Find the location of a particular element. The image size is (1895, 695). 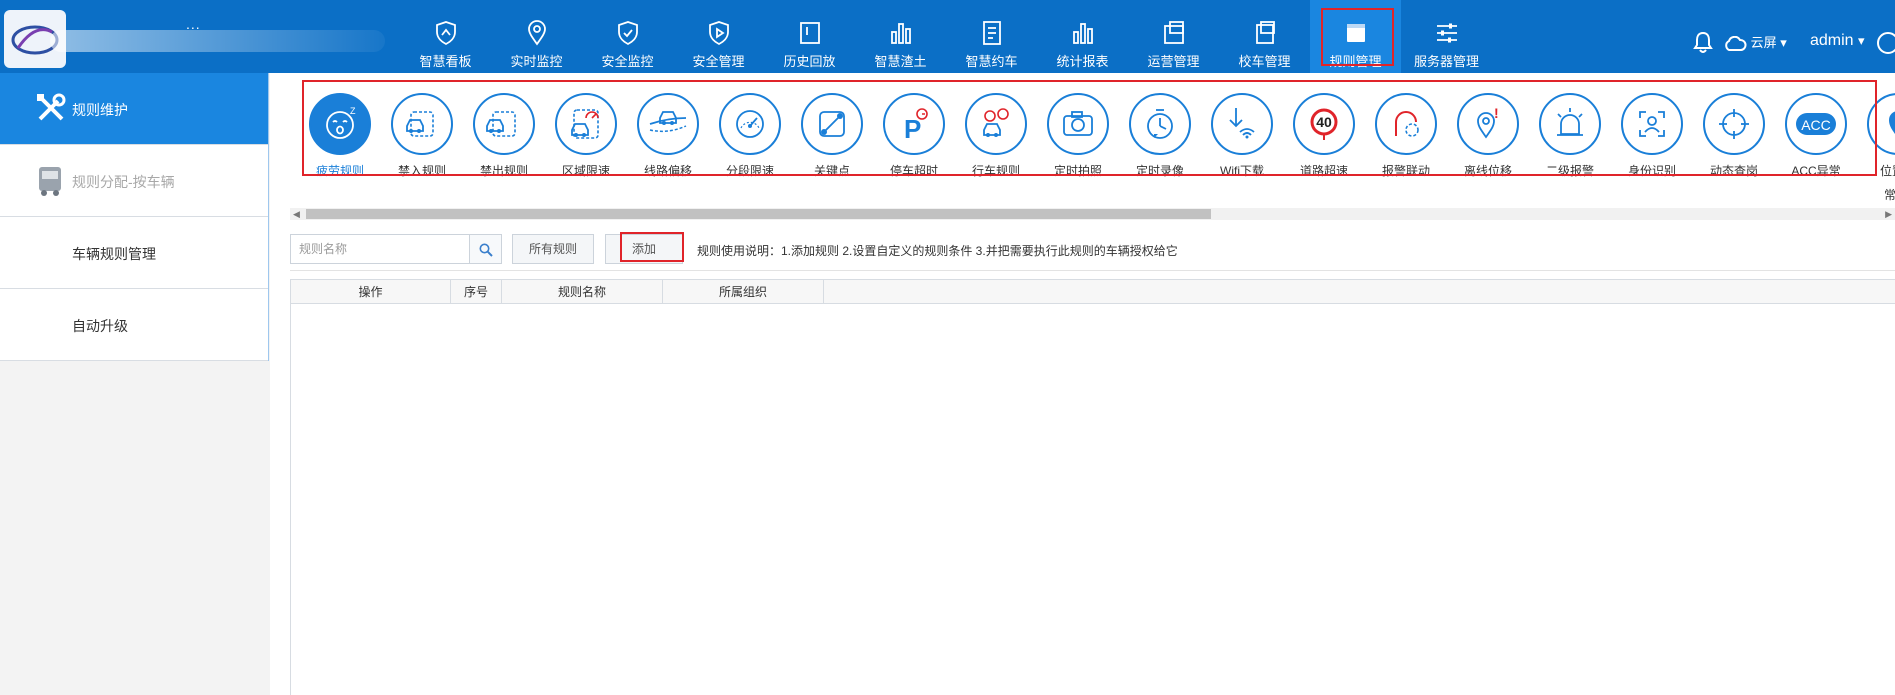

nav-item-label: 运营管理 is located at coordinates (1173, 61).